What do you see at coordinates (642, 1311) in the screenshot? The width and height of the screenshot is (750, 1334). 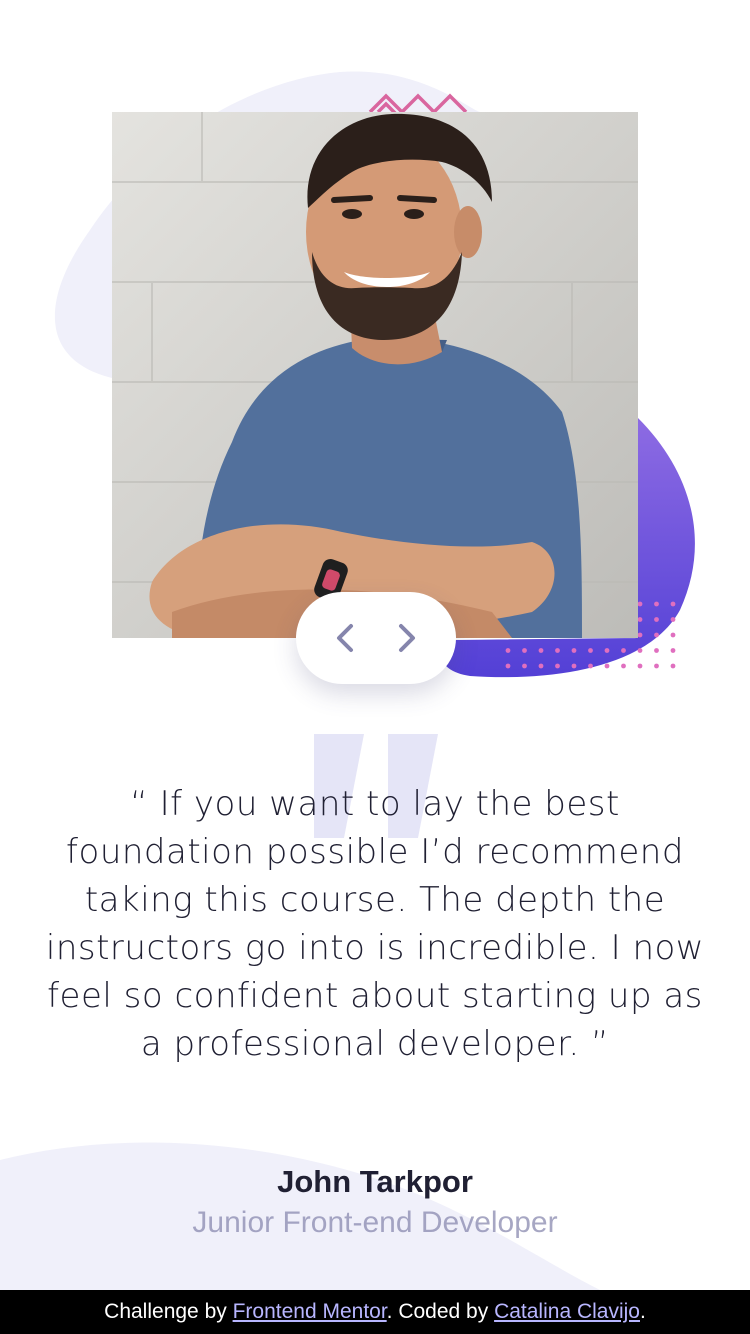 I see `attribution-suffix: .` at bounding box center [642, 1311].